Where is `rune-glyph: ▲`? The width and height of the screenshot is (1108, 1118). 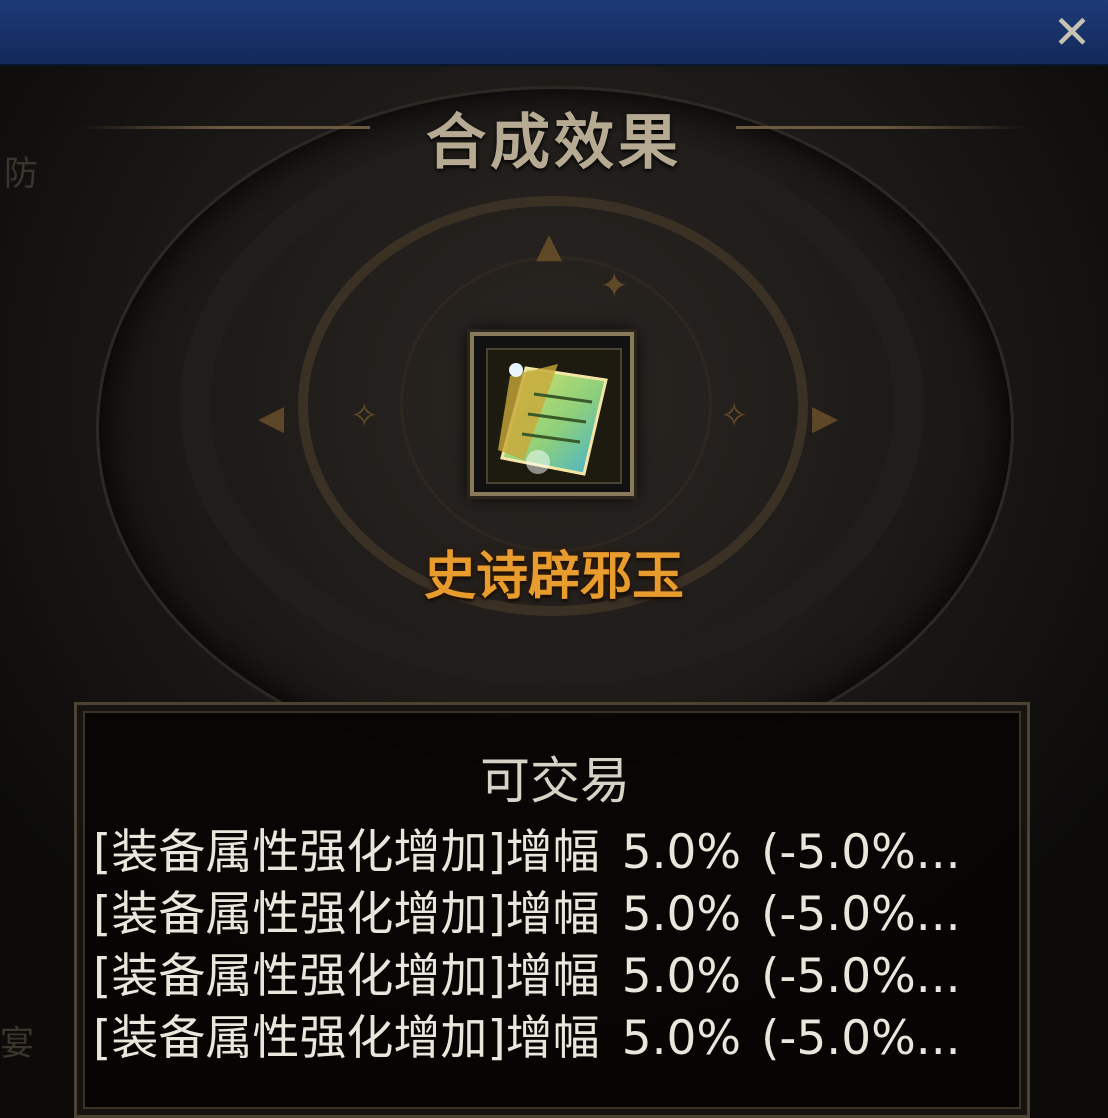 rune-glyph: ▲ is located at coordinates (549, 246).